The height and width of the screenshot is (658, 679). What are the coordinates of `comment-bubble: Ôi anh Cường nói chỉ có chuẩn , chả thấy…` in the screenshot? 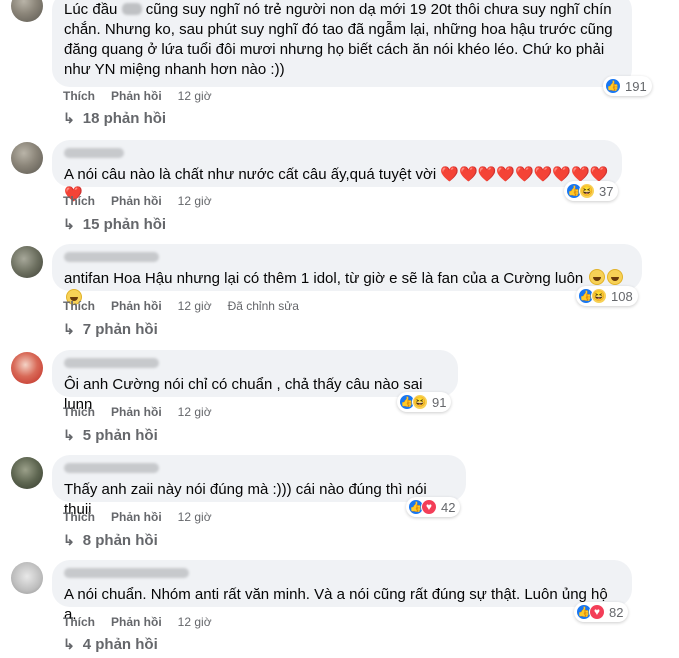 It's located at (255, 381).